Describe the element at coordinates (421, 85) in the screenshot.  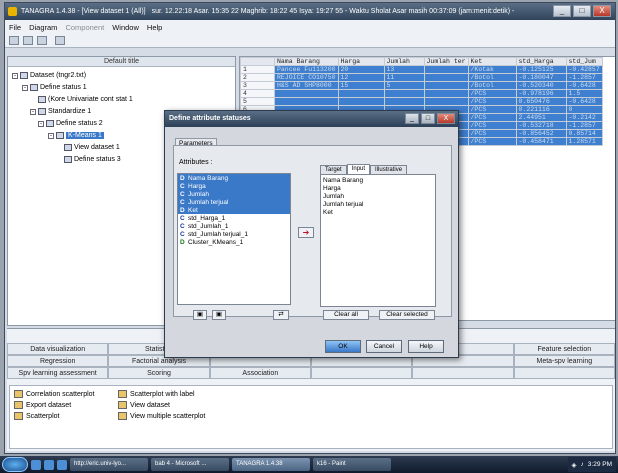
I see `table-row: 3 H&S AD SHP8000 15 5/Botol -0.520340 -0.6428` at that location.